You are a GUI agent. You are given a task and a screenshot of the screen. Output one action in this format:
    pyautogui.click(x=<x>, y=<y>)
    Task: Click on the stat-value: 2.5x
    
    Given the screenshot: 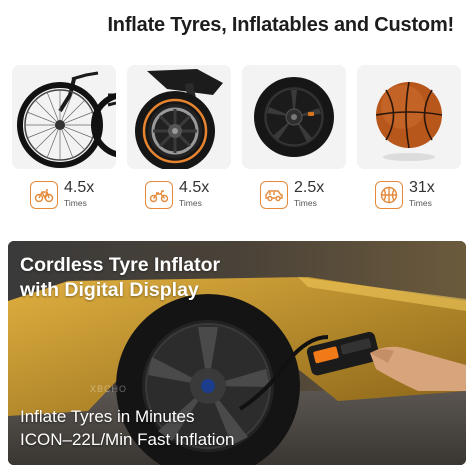 What is the action you would take?
    pyautogui.click(x=309, y=187)
    